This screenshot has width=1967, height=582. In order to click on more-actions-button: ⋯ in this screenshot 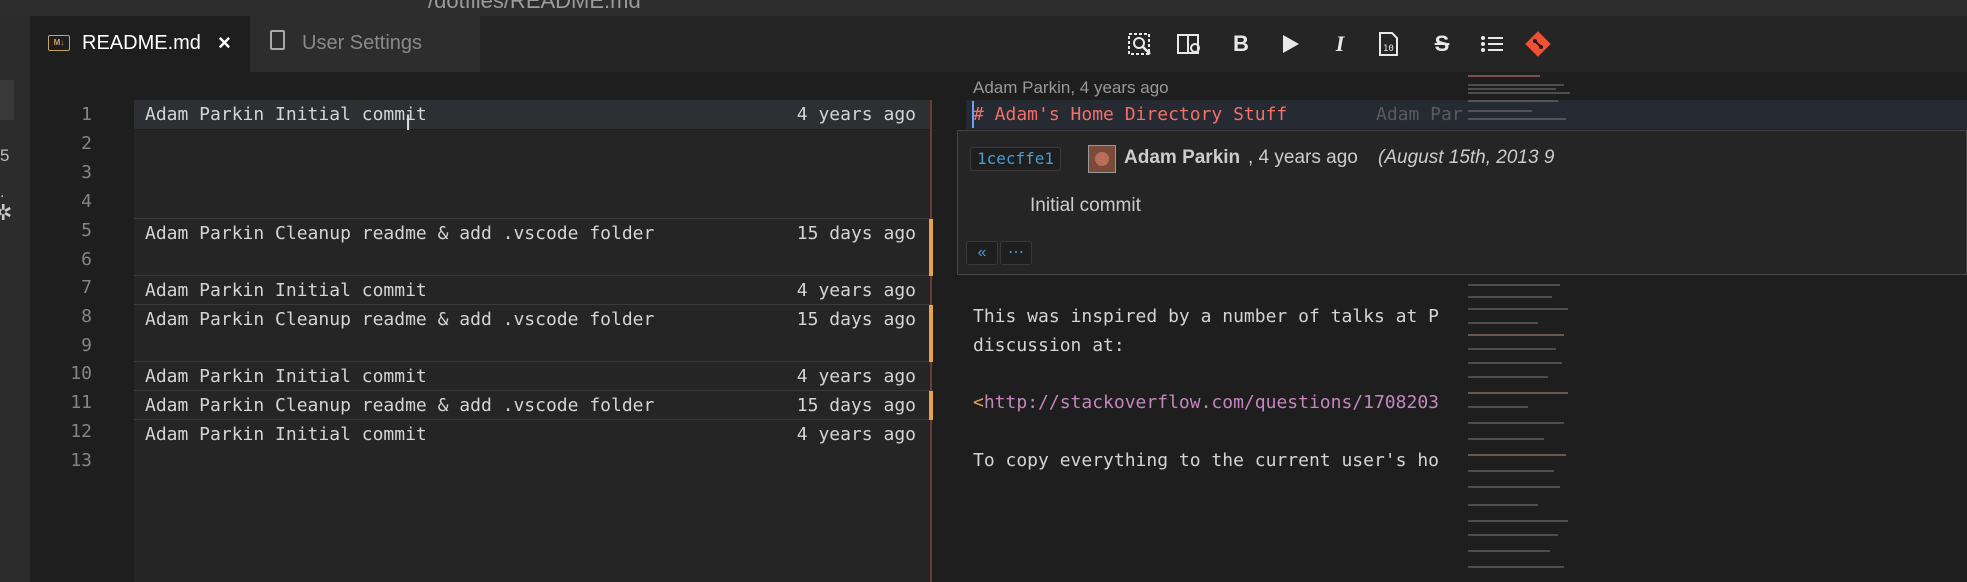, I will do `click(1016, 253)`.